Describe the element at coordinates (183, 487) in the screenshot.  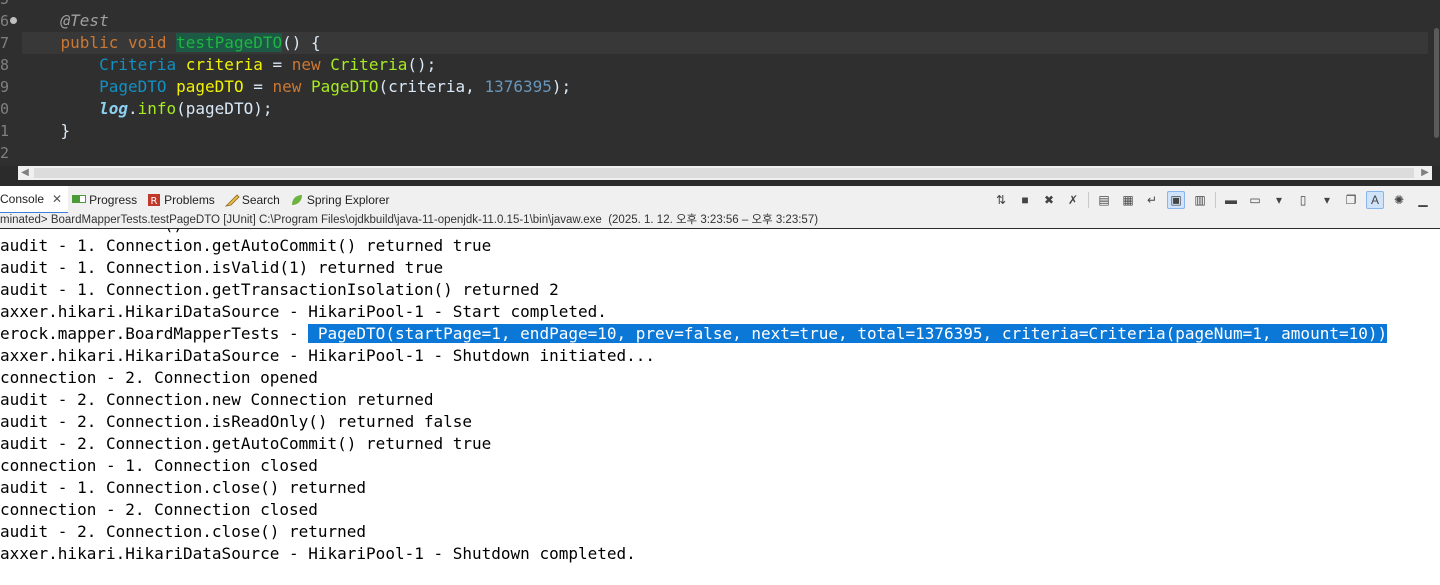
I see `console-line: audit - 1. Connection.close() returned` at that location.